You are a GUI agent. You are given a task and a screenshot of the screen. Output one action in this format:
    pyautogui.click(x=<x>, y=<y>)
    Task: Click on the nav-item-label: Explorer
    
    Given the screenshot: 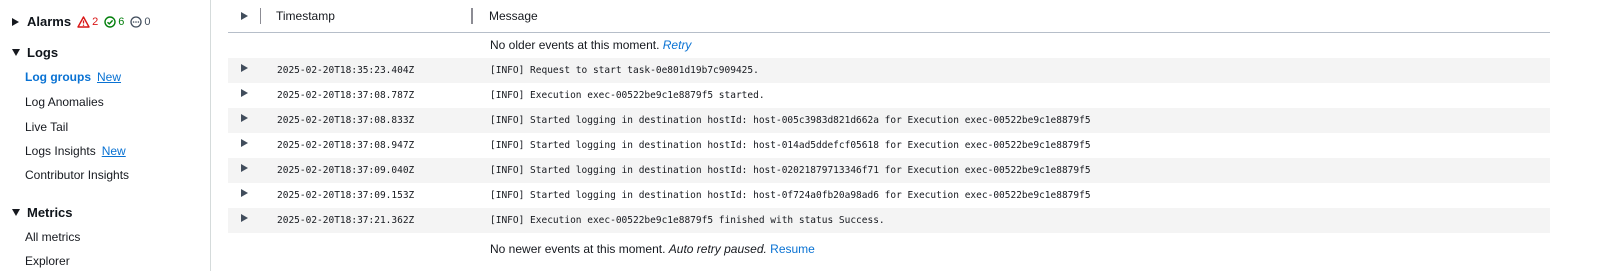 What is the action you would take?
    pyautogui.click(x=47, y=261)
    